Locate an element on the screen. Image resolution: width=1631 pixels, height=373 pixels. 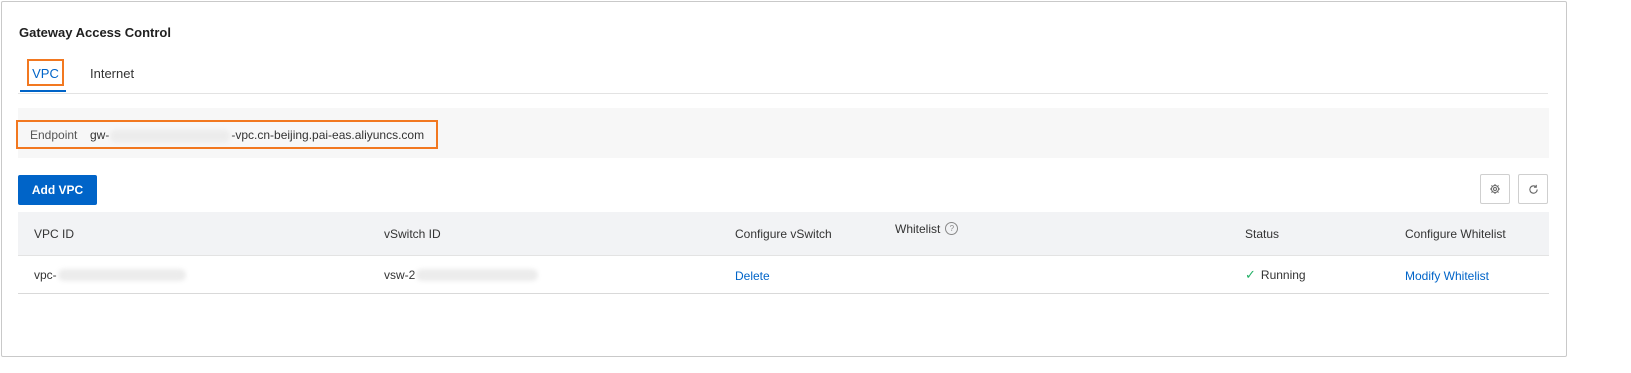
column-vswitch-id: vSwitch ID is located at coordinates (412, 233).